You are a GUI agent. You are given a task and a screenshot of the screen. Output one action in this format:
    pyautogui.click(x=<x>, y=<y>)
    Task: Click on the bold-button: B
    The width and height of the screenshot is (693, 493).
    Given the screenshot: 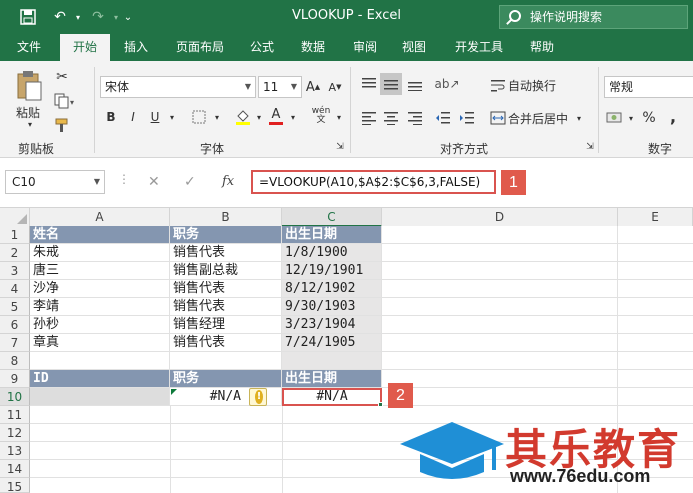 What is the action you would take?
    pyautogui.click(x=111, y=117)
    